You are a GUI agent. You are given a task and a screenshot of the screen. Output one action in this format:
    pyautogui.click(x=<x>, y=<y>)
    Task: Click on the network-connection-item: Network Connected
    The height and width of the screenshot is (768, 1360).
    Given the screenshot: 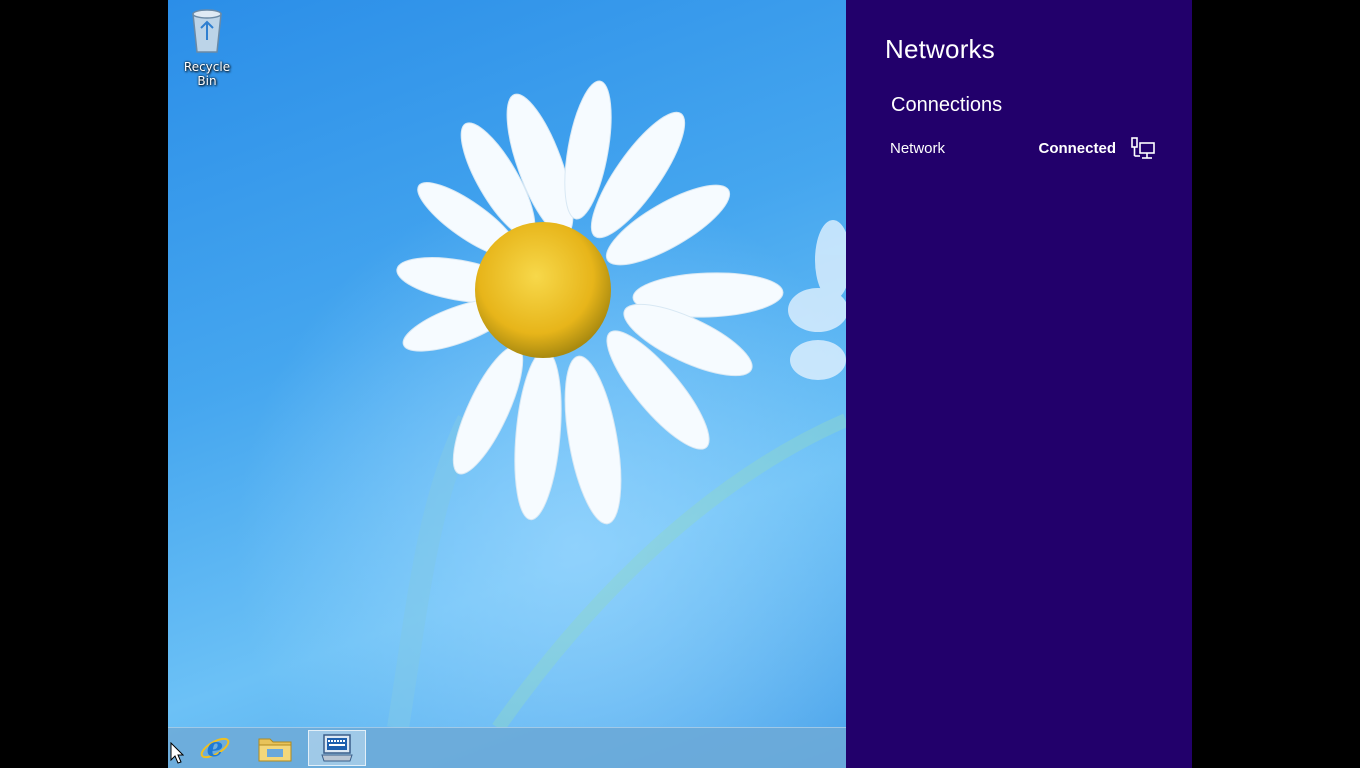 What is the action you would take?
    pyautogui.click(x=1021, y=149)
    